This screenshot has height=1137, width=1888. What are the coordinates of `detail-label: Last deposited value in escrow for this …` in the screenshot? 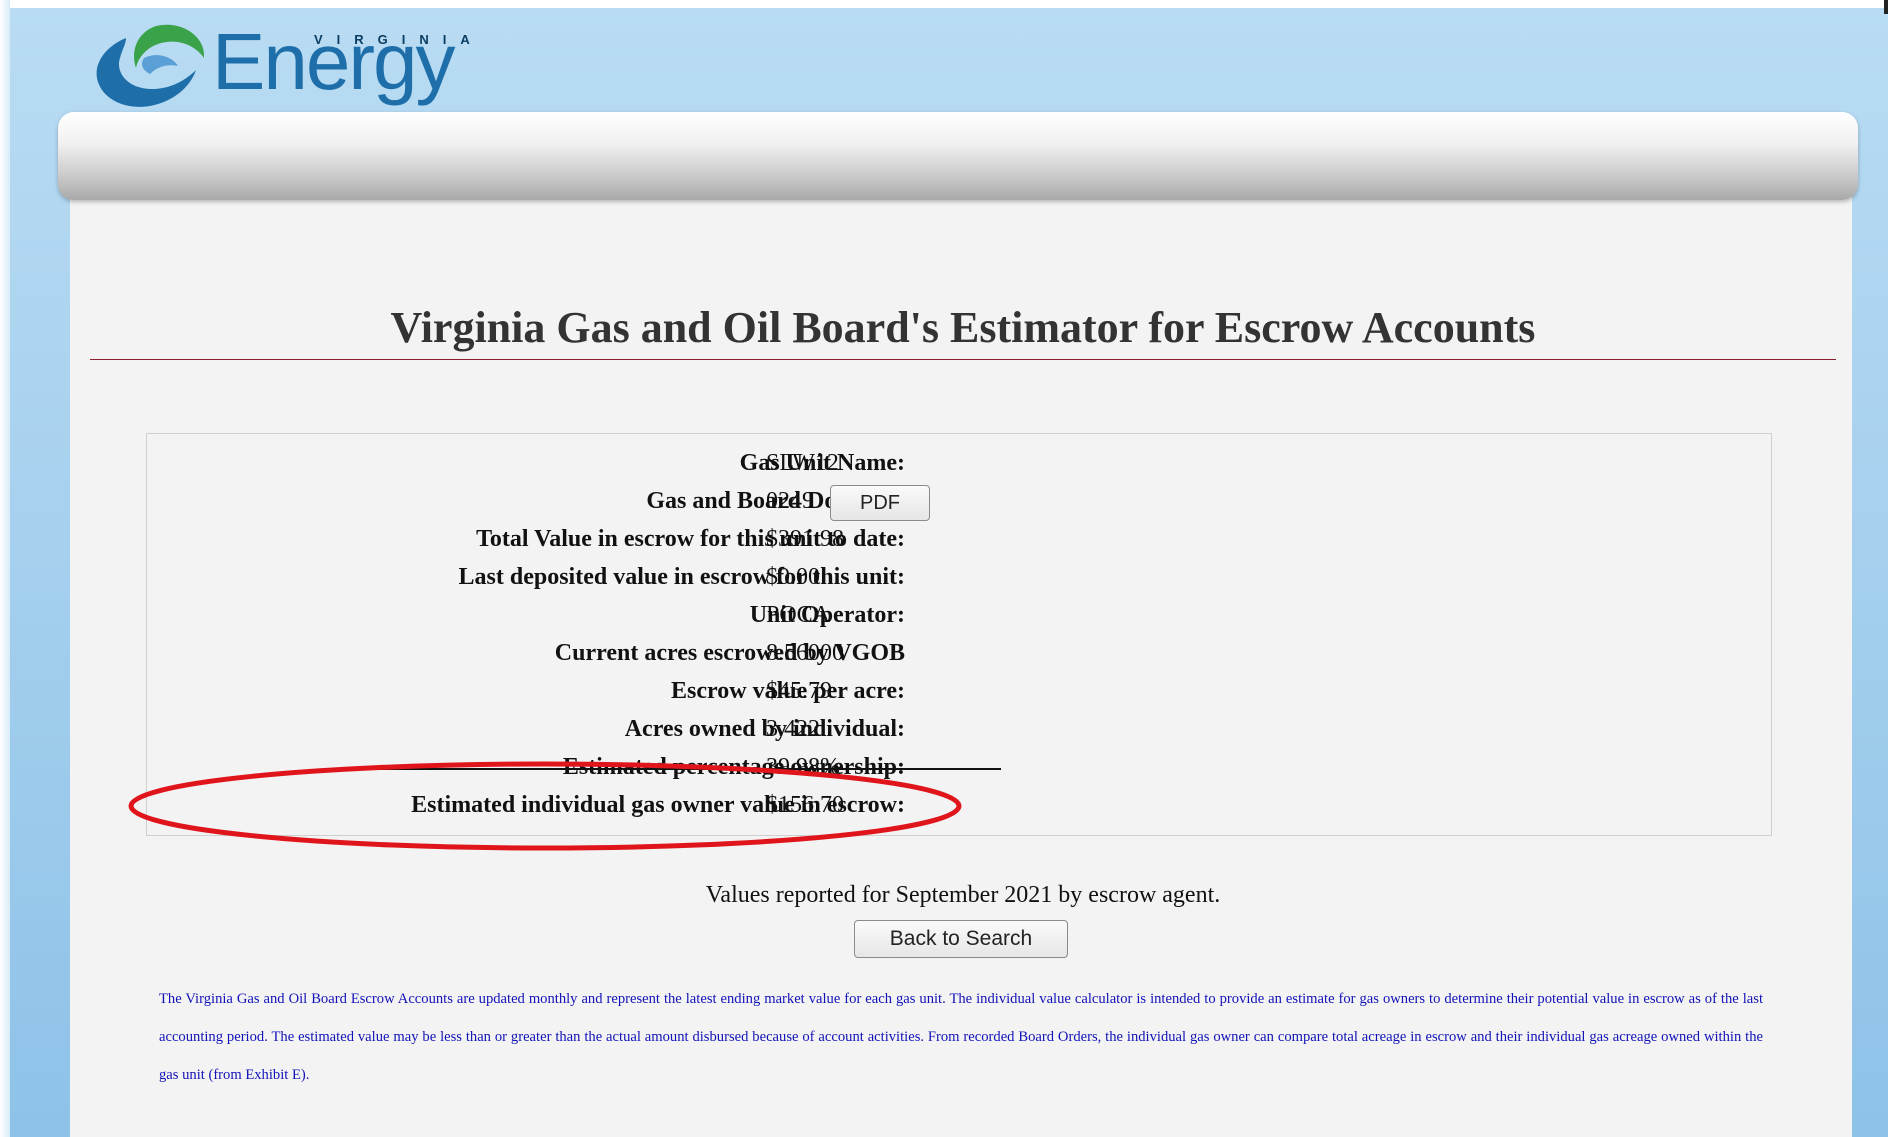 It's located at (681, 577).